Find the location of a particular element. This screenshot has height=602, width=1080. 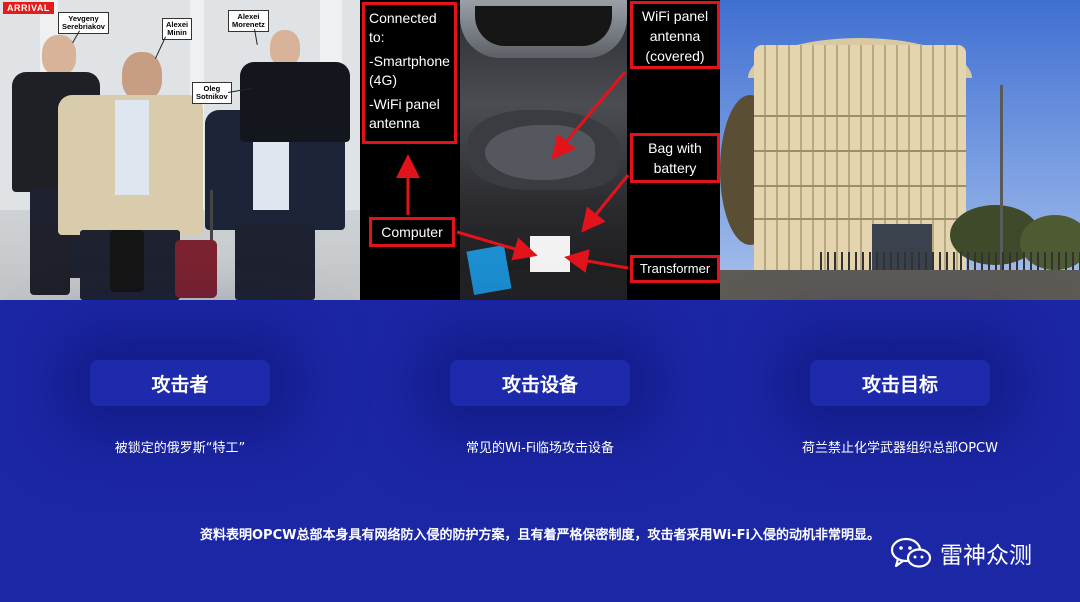

attack-target-title: 攻击目标 is located at coordinates (899, 384).